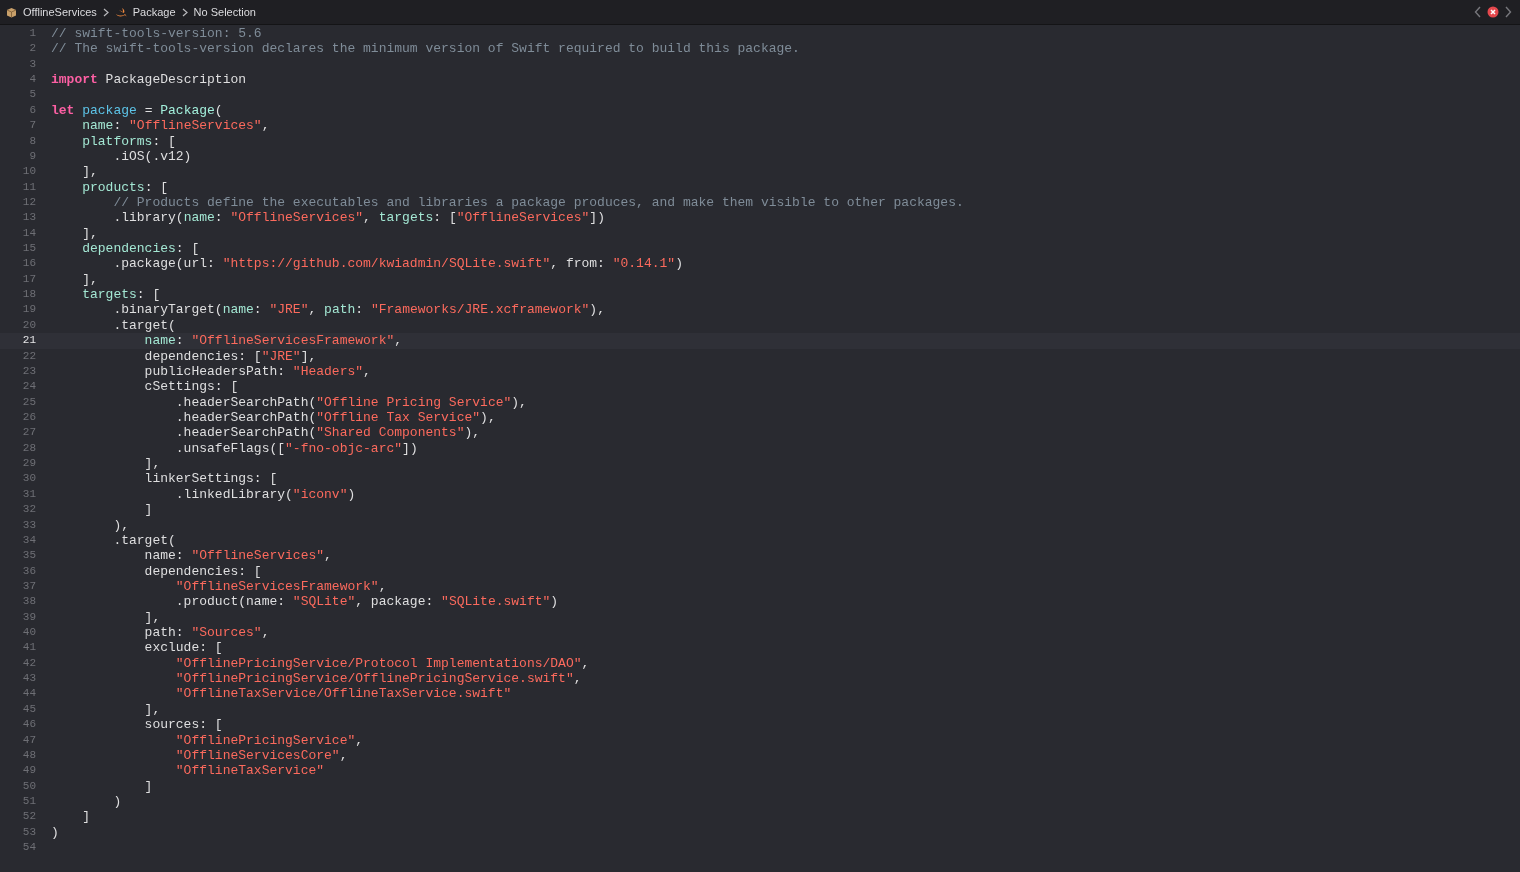 This screenshot has height=872, width=1520. I want to click on code-line: linkerSettings: [, so click(210, 479).